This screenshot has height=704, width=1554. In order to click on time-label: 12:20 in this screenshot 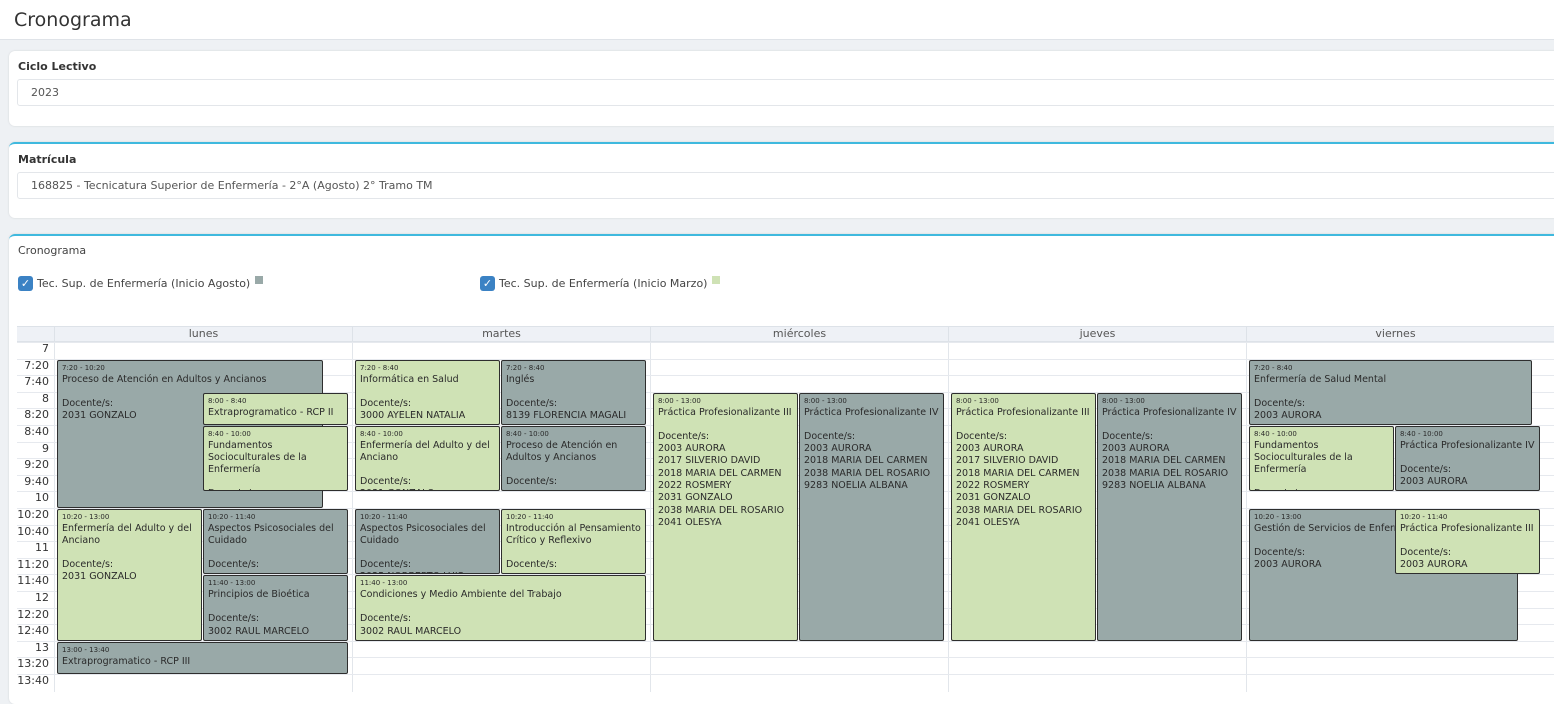, I will do `click(33, 614)`.